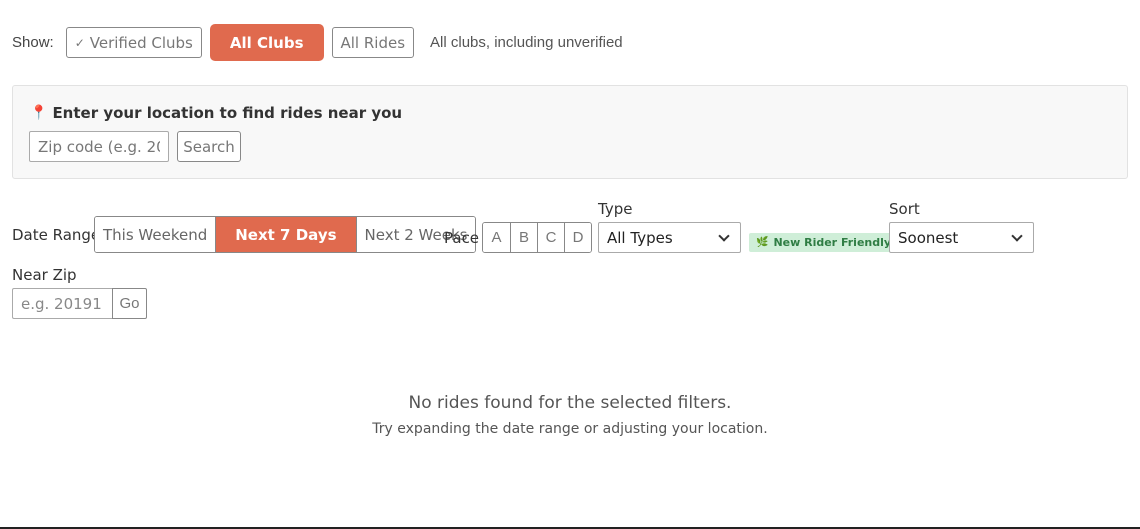 The width and height of the screenshot is (1140, 529). Describe the element at coordinates (961, 237) in the screenshot. I see `sort-select: Soonest` at that location.